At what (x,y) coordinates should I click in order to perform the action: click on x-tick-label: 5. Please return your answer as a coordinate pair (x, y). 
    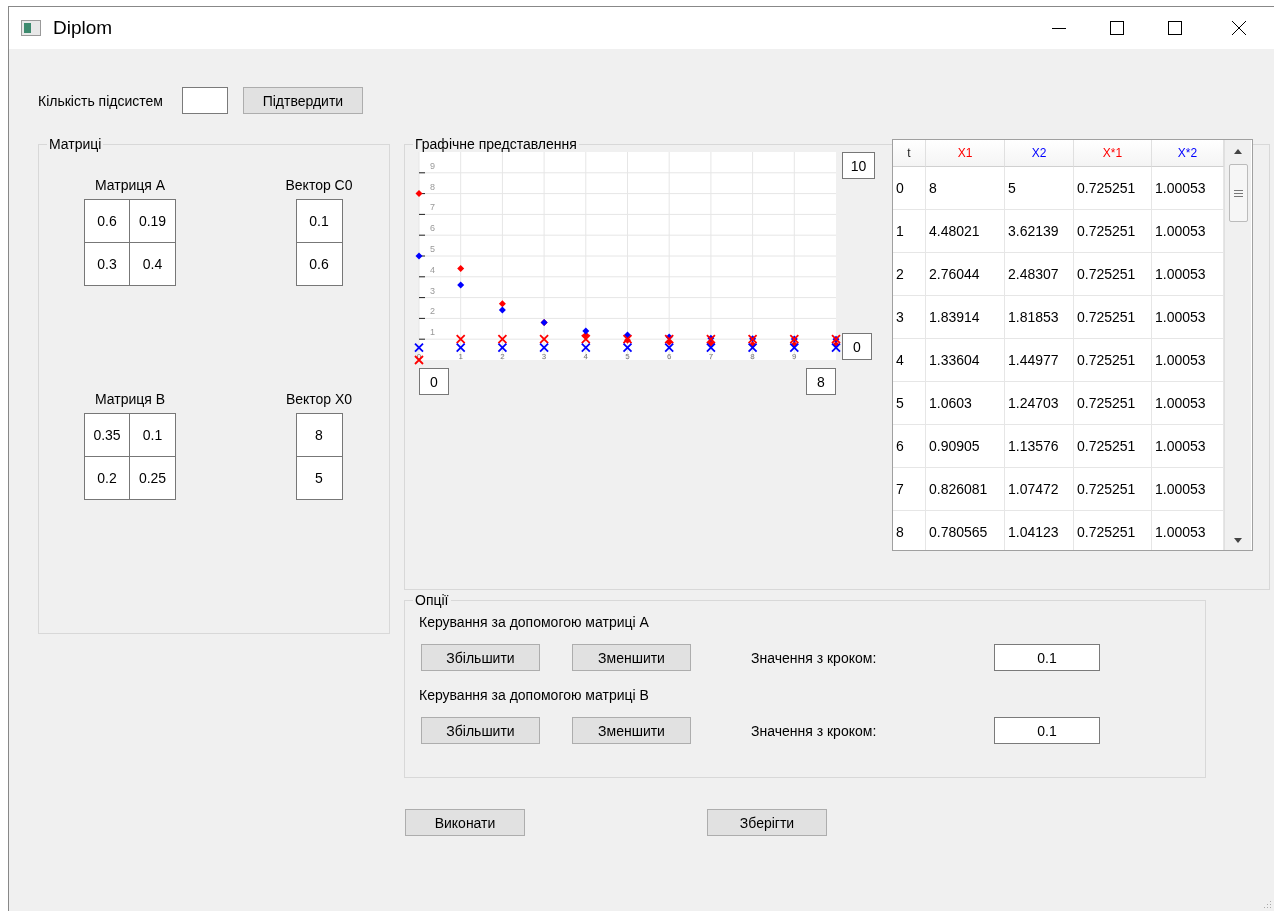
    Looking at the image, I should click on (627, 356).